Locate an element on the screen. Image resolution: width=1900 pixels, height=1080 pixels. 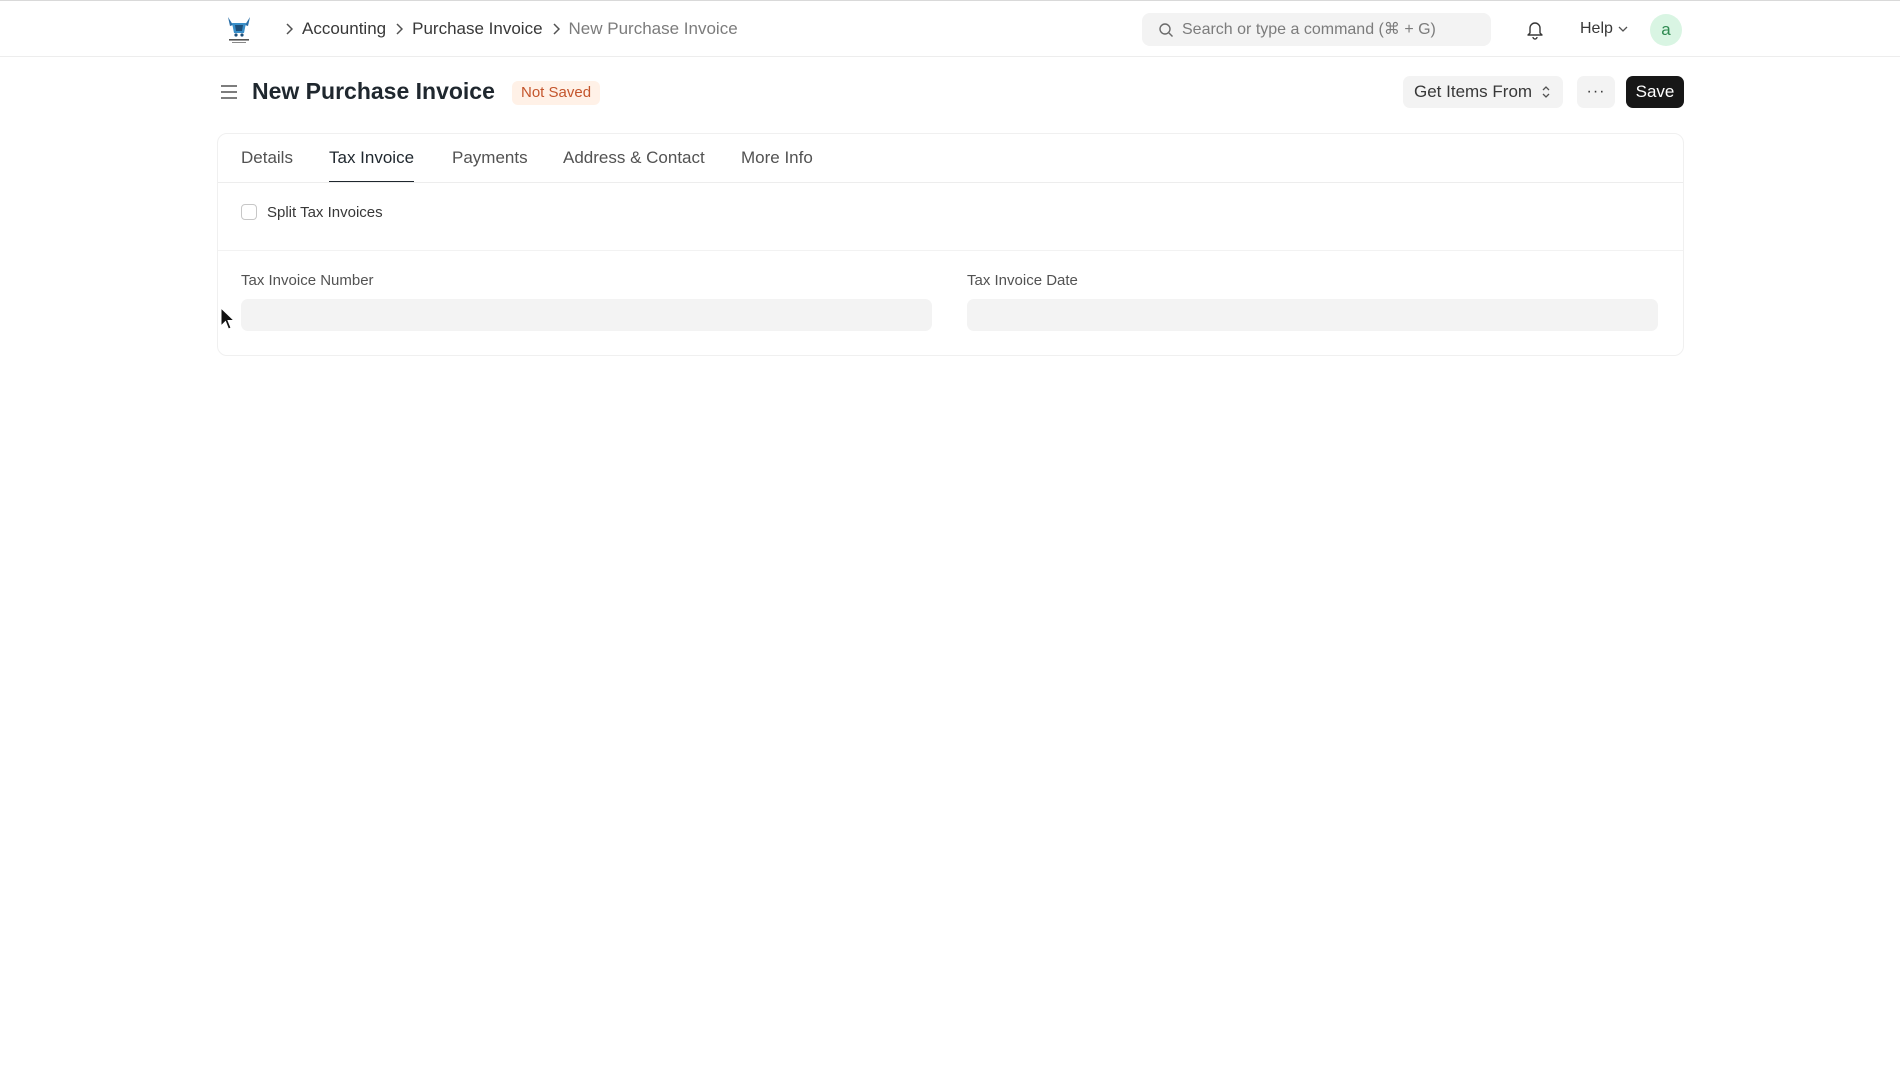
tax-invoice-date-label: Tax Invoice Date is located at coordinates (1022, 280).